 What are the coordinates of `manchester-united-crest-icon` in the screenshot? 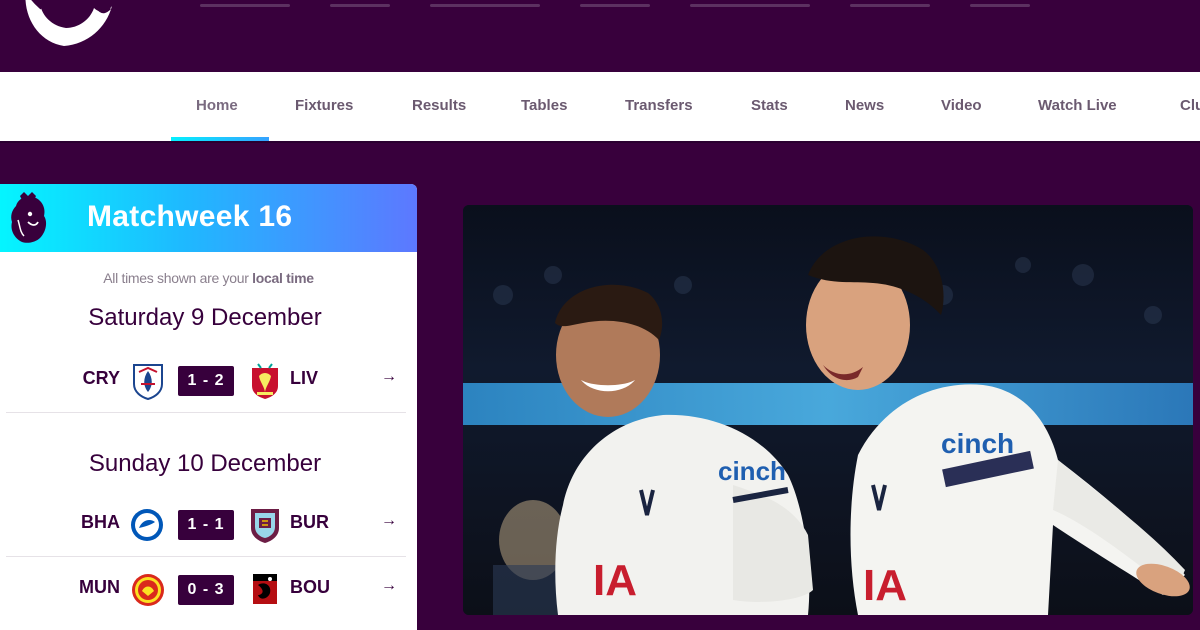 It's located at (148, 590).